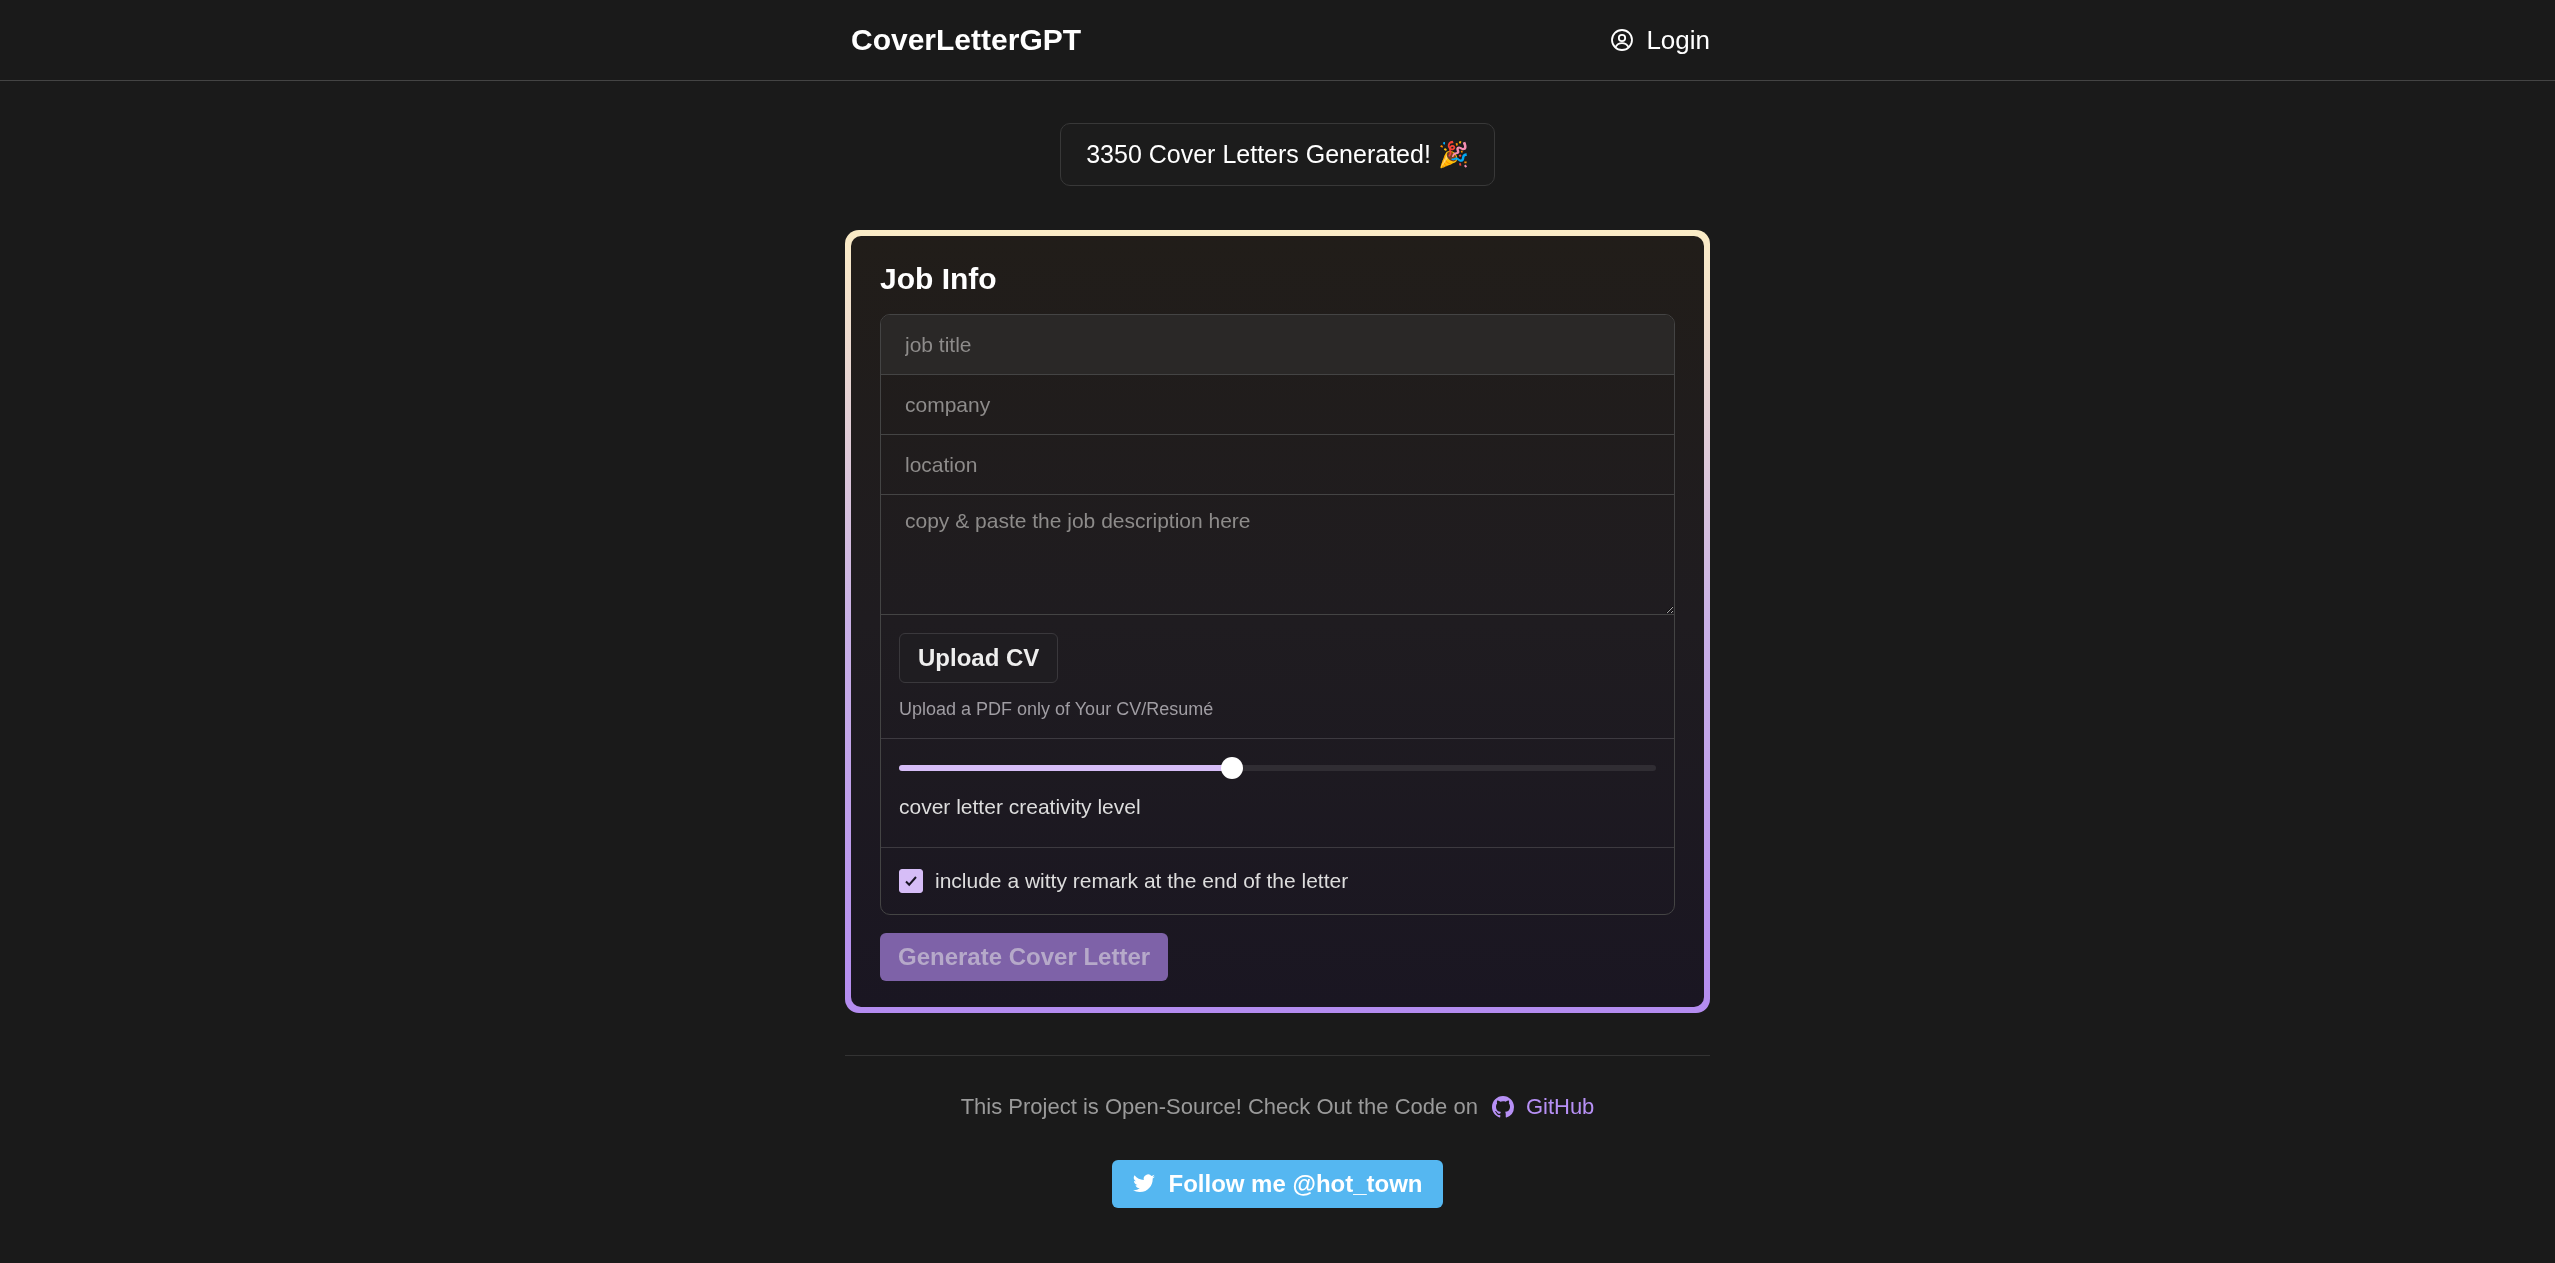 The image size is (2555, 1263). Describe the element at coordinates (1277, 405) in the screenshot. I see `text-field: company` at that location.